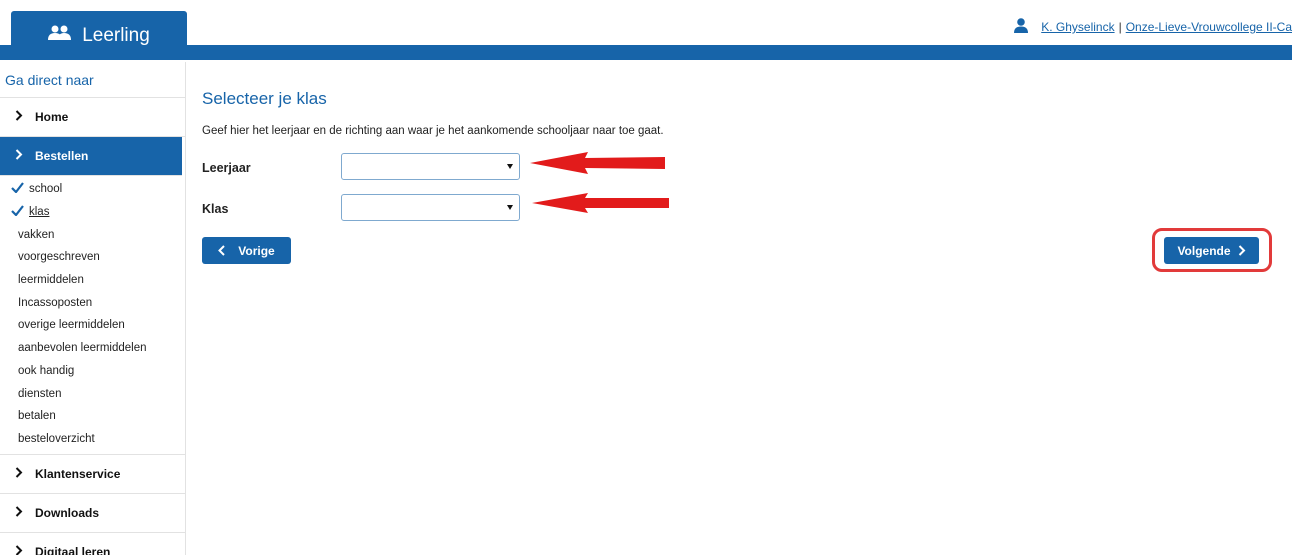 Image resolution: width=1292 pixels, height=555 pixels. I want to click on sidebar-item-label: Digitaal leren, so click(73, 550).